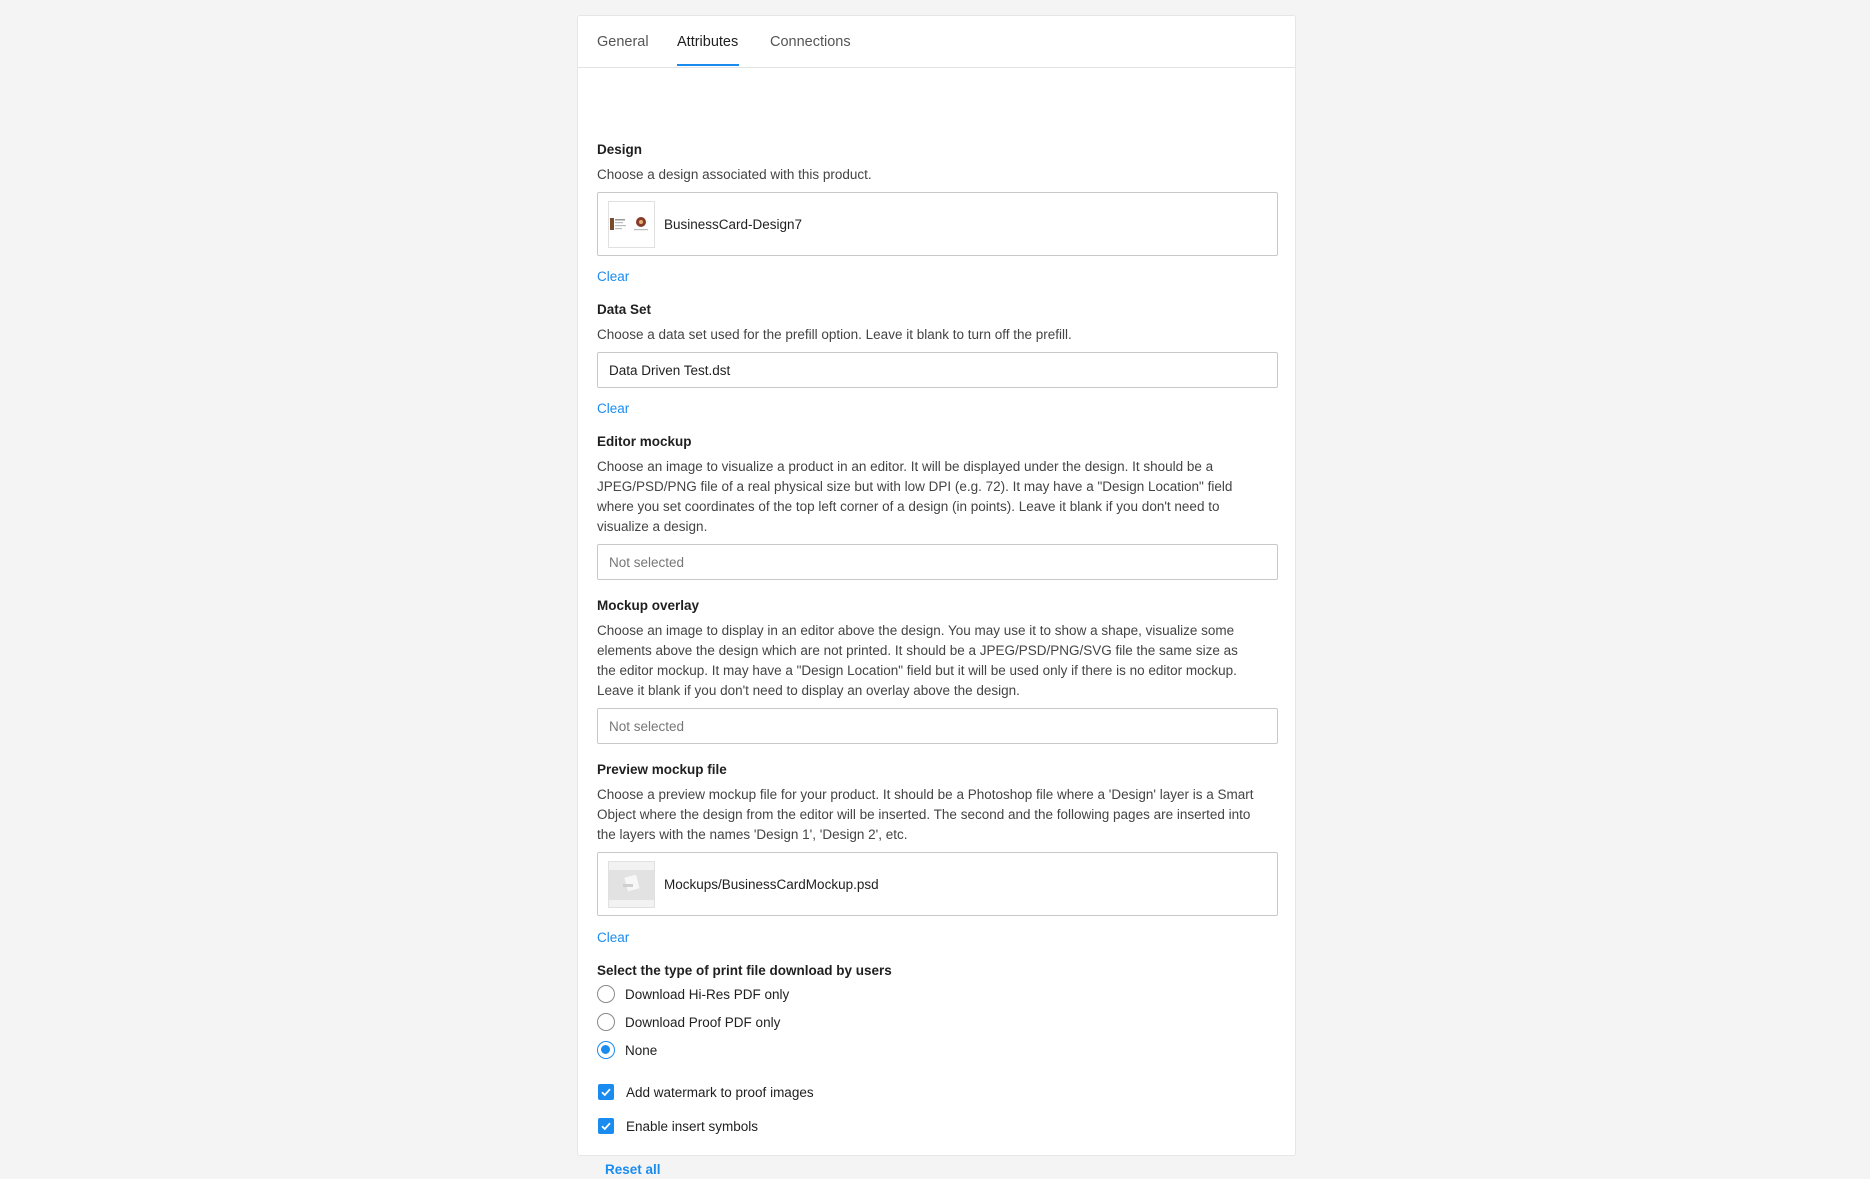 The width and height of the screenshot is (1870, 1179). What do you see at coordinates (641, 1050) in the screenshot?
I see `radio-none-label: None` at bounding box center [641, 1050].